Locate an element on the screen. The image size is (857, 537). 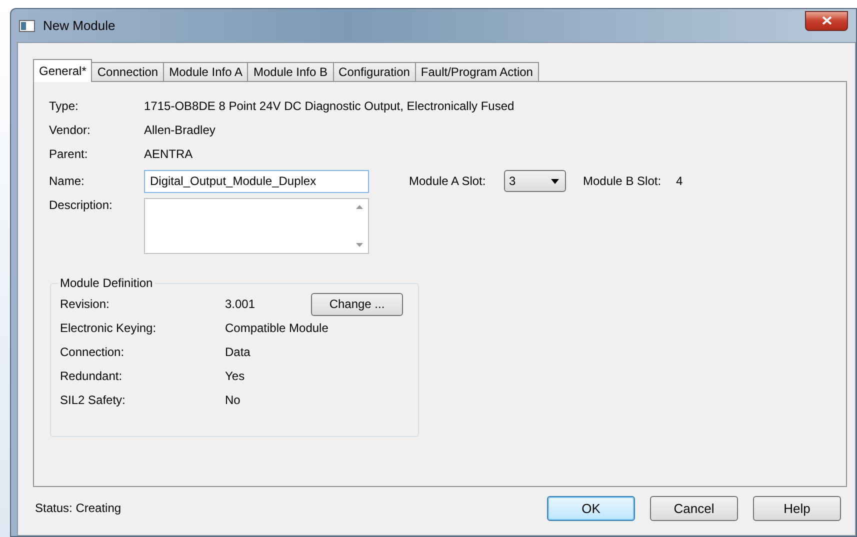
close-button is located at coordinates (826, 20).